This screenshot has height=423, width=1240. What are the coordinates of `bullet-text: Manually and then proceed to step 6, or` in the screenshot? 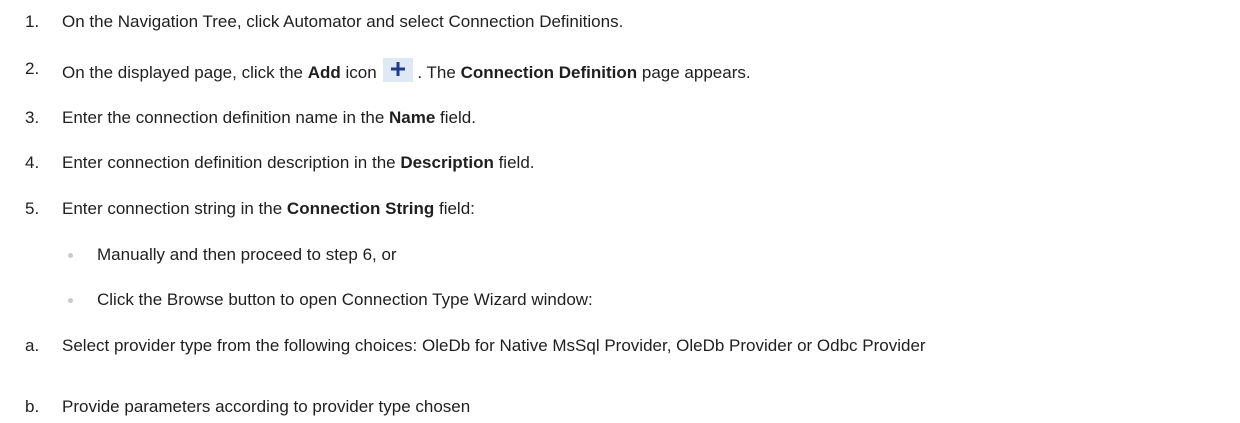 It's located at (247, 254).